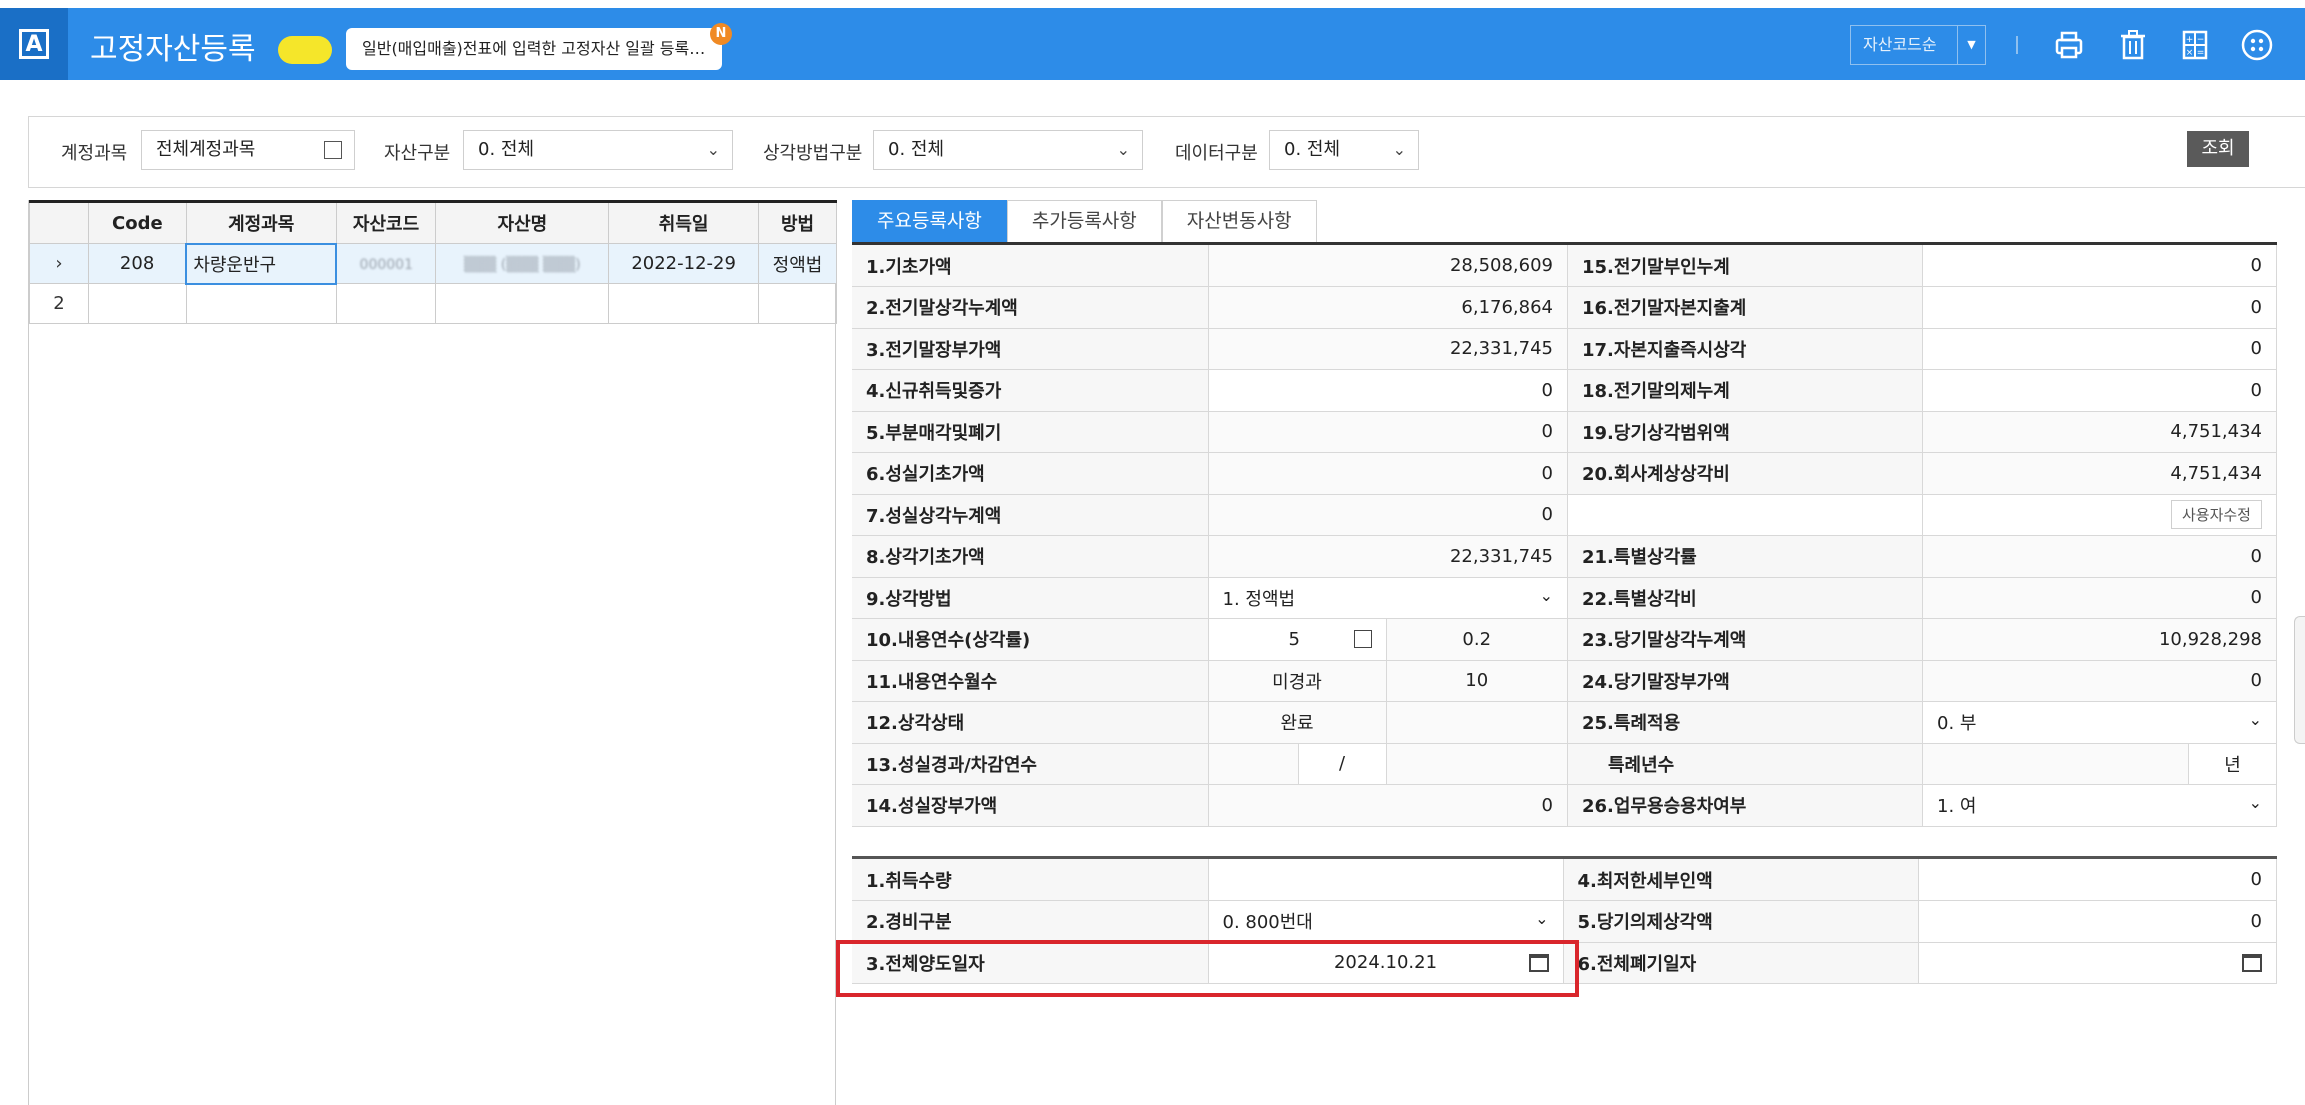 The height and width of the screenshot is (1105, 2305). I want to click on business-car-select: 1. 여 ⌄, so click(2099, 805).